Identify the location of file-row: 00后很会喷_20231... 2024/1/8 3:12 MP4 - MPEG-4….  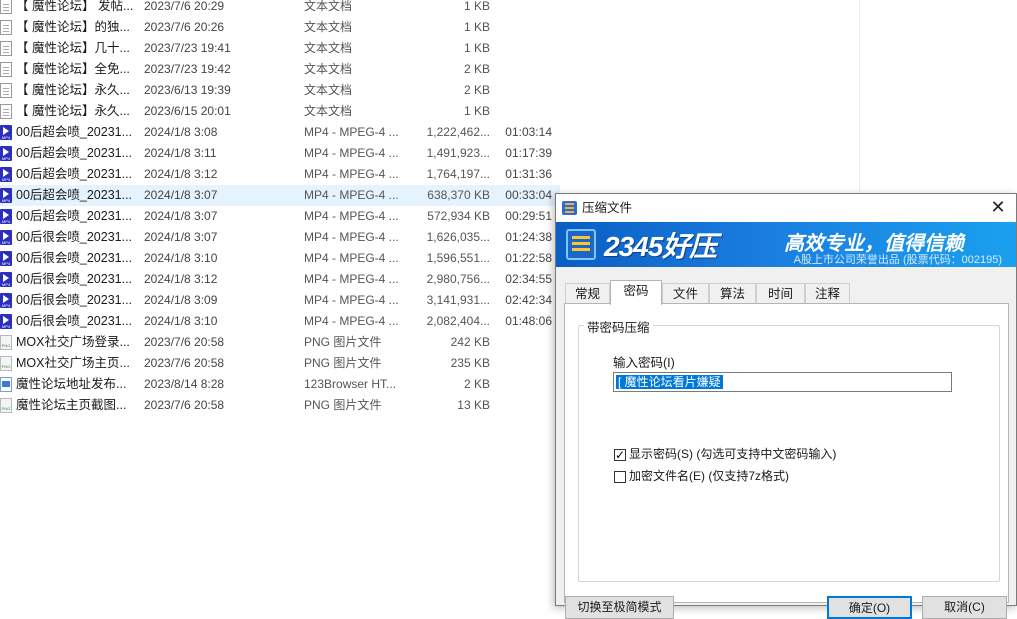
(280, 279).